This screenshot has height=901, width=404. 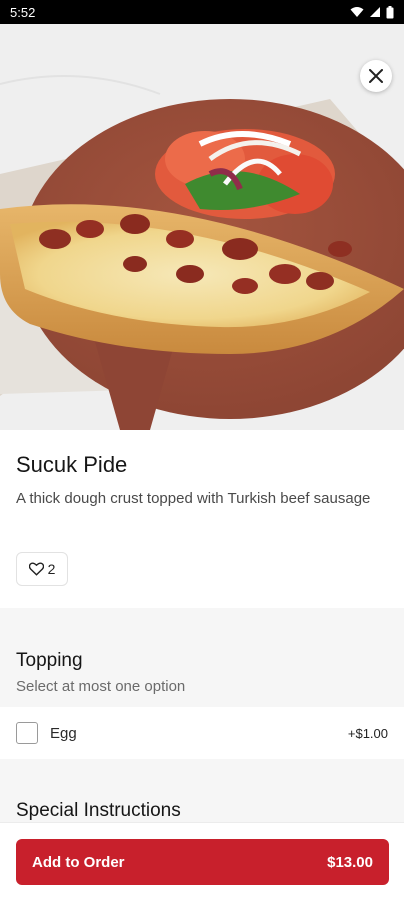 What do you see at coordinates (202, 12) in the screenshot?
I see `status-bar: 5:52` at bounding box center [202, 12].